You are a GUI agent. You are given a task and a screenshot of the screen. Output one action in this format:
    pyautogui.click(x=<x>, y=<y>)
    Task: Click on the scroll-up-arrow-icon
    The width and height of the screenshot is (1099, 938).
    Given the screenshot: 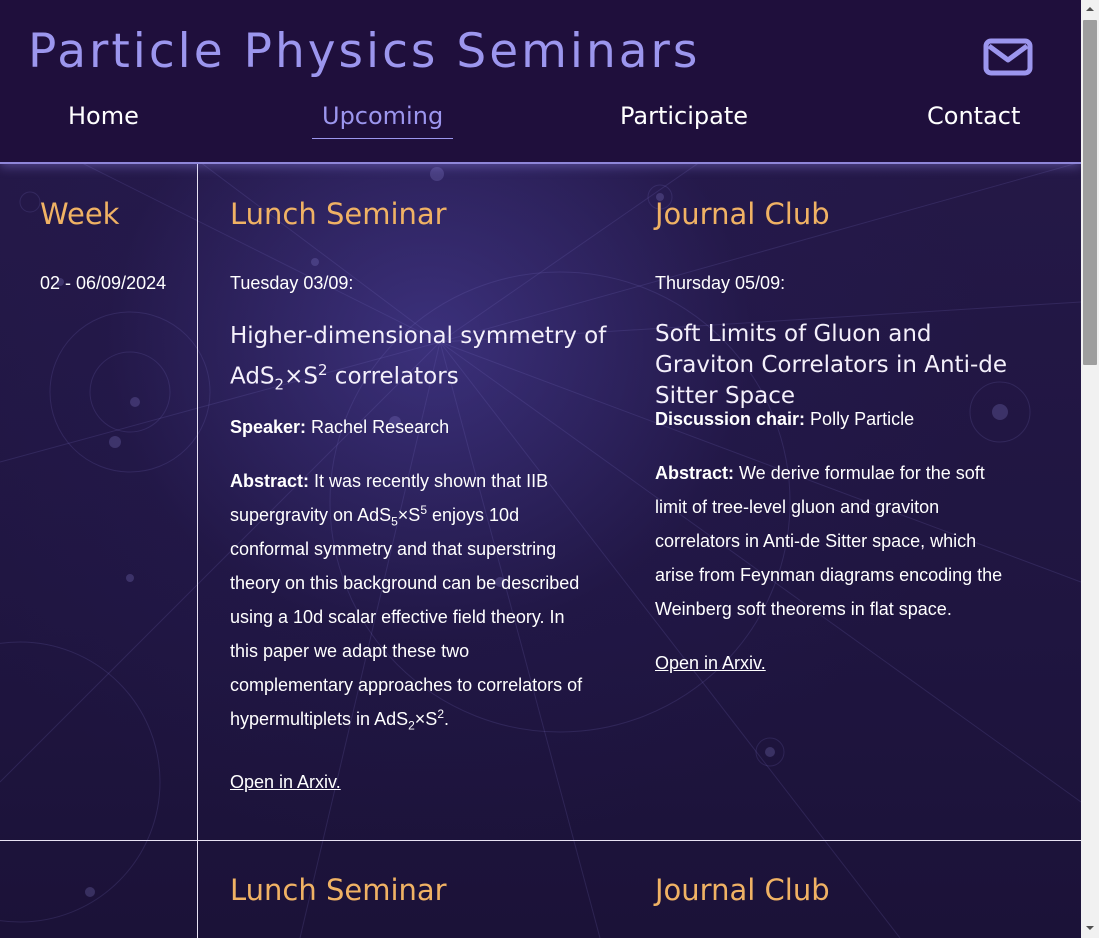 What is the action you would take?
    pyautogui.click(x=1090, y=9)
    